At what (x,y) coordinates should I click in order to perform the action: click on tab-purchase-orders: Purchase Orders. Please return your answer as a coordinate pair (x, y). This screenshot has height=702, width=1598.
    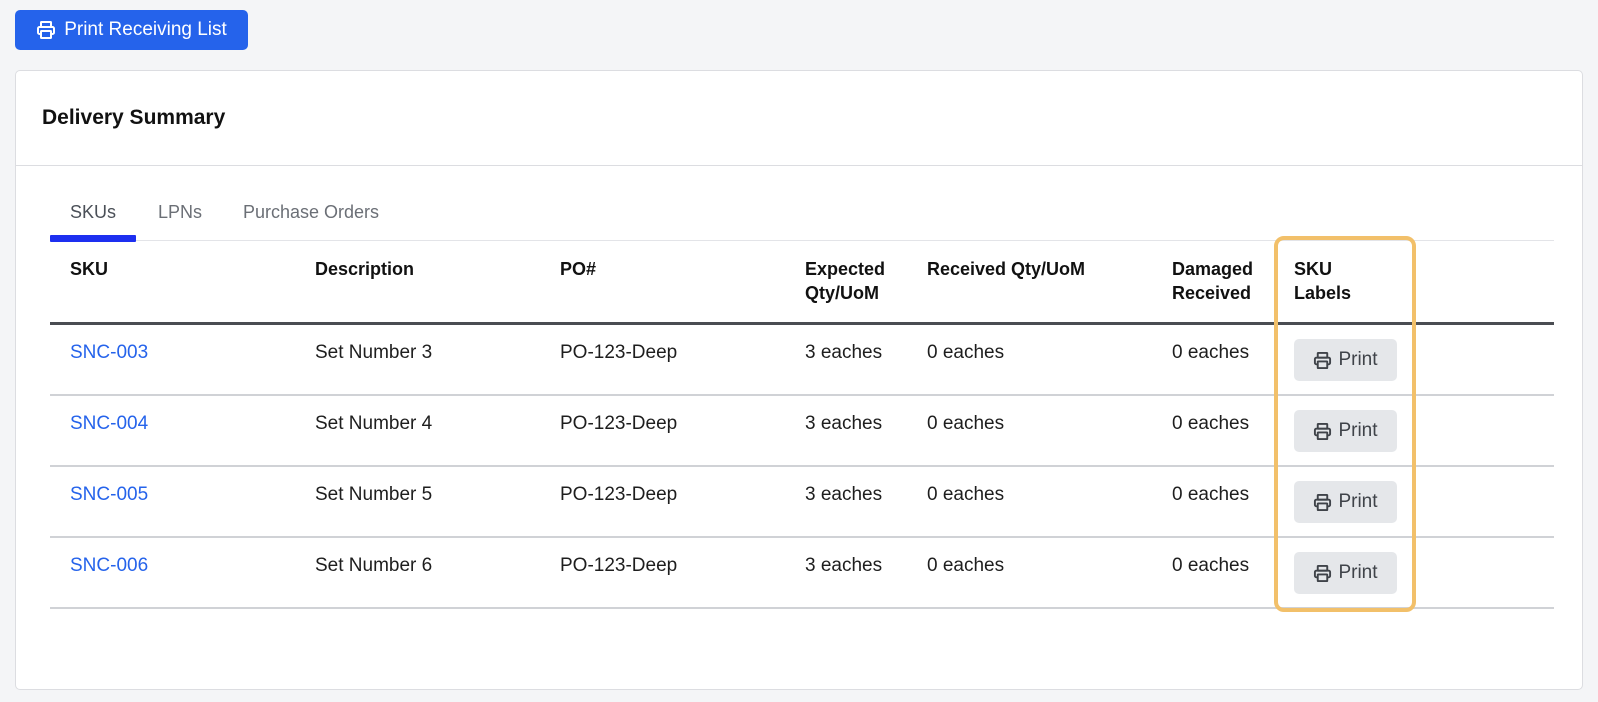
    Looking at the image, I should click on (311, 212).